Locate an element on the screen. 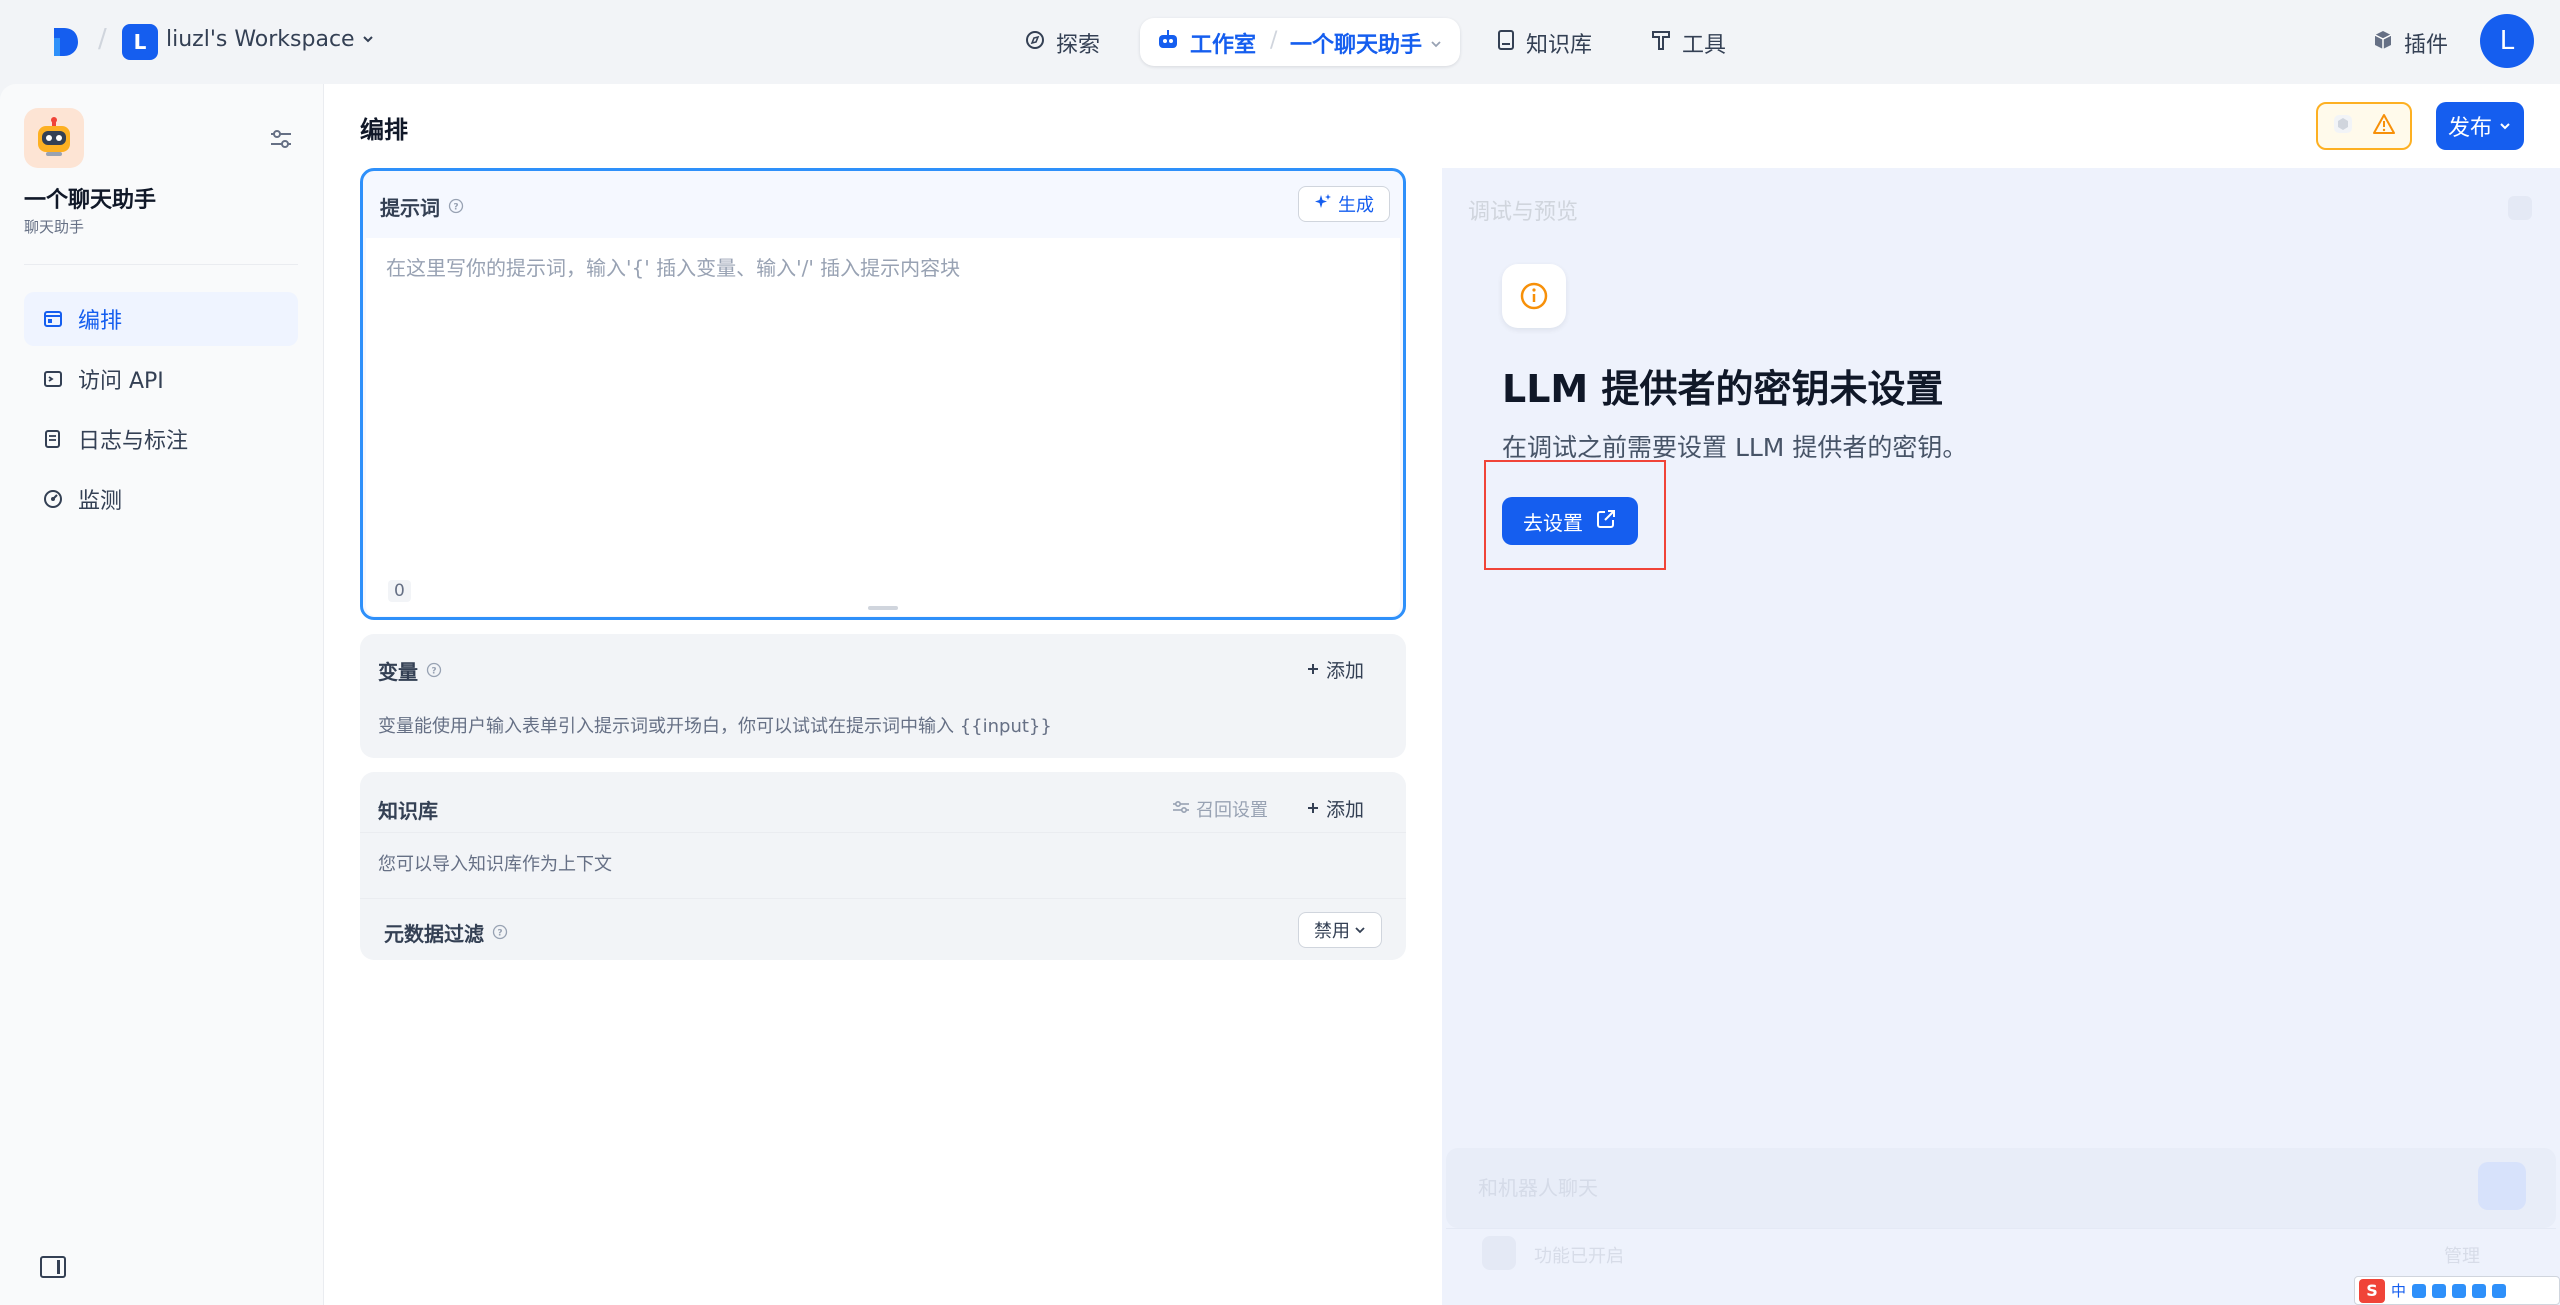  feature-manage-button: 管理 is located at coordinates (2462, 1255).